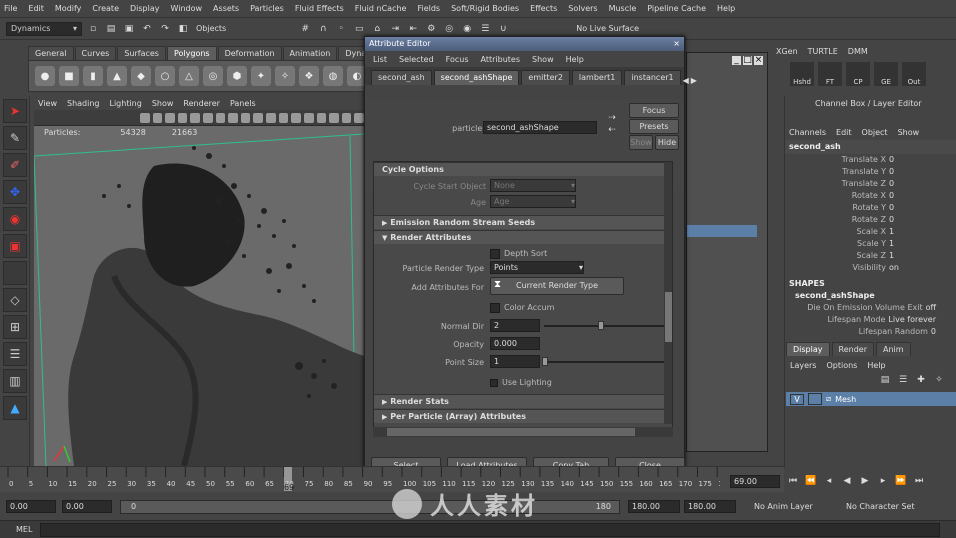  What do you see at coordinates (736, 60) in the screenshot?
I see `minimize-icon: _` at bounding box center [736, 60].